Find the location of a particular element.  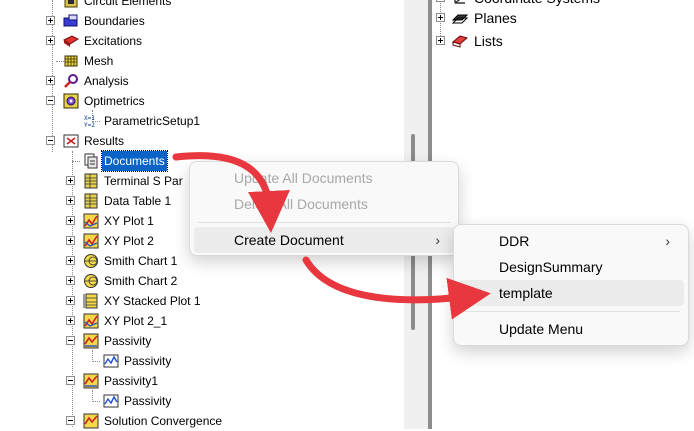

tree-item-planes: Planes is located at coordinates (562, 18).